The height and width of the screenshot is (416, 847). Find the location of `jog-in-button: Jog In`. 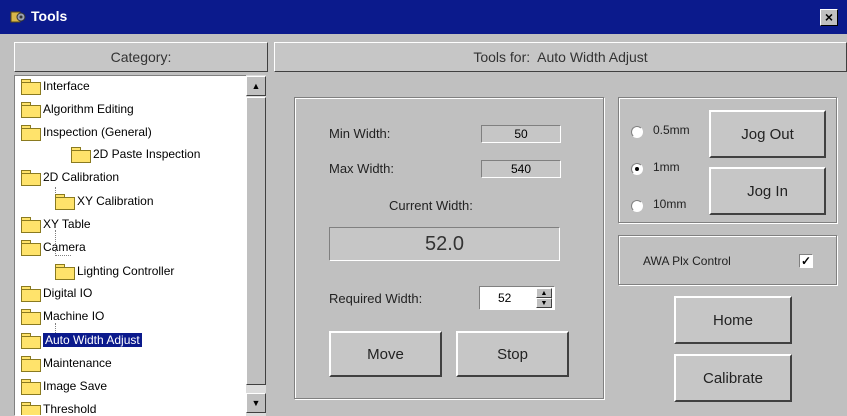

jog-in-button: Jog In is located at coordinates (767, 191).